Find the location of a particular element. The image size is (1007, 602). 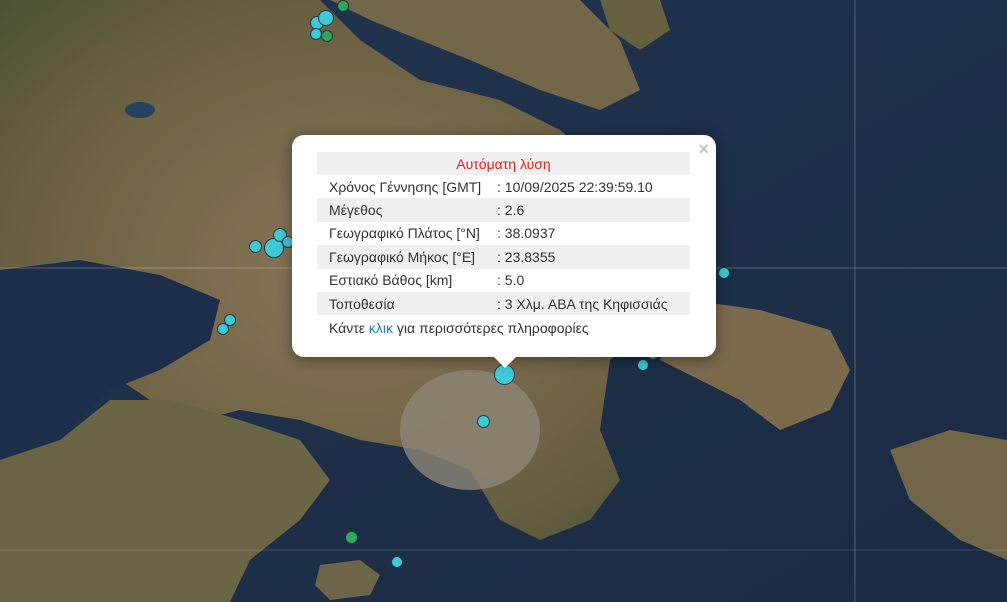

detail-value: : 38.0937 is located at coordinates (526, 233).